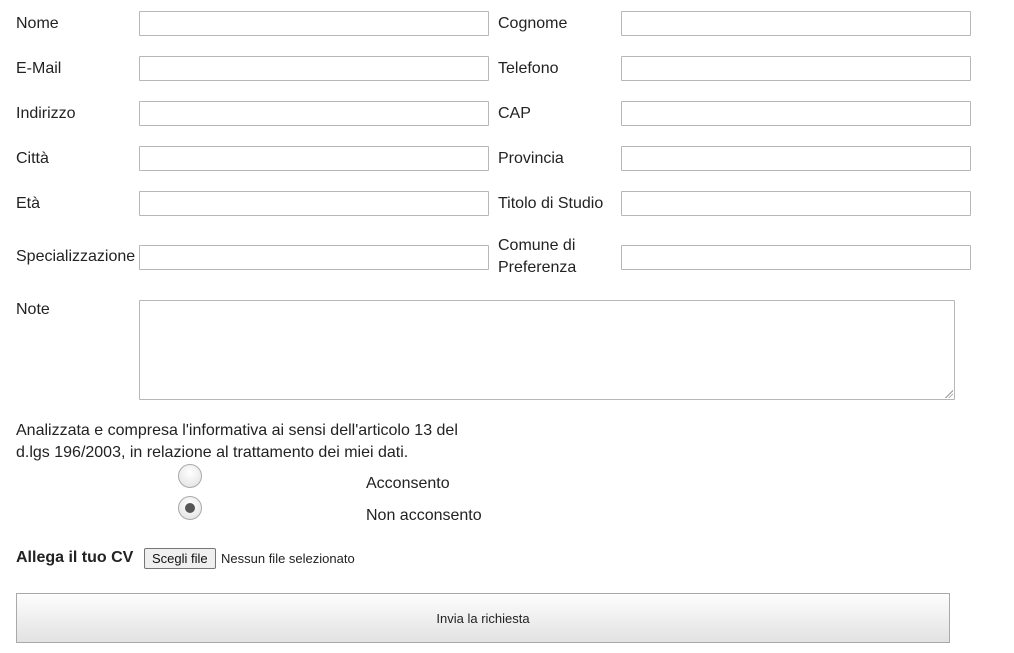  What do you see at coordinates (424, 515) in the screenshot?
I see `non-acconsento-label: Non acconsento` at bounding box center [424, 515].